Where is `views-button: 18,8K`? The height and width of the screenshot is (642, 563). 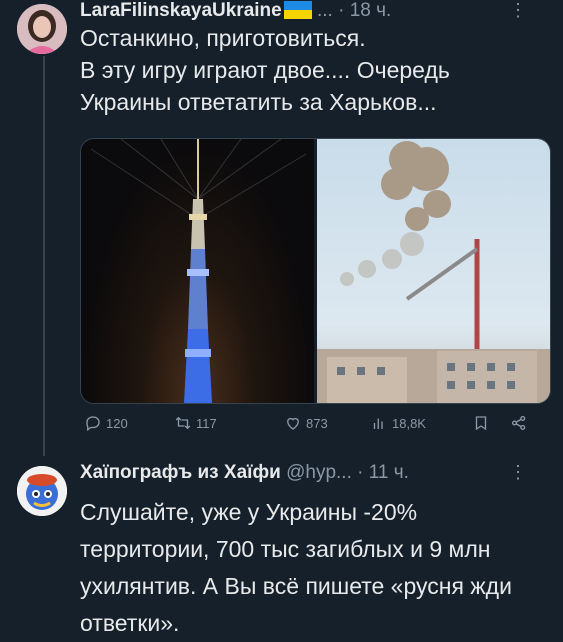 views-button: 18,8K is located at coordinates (398, 423).